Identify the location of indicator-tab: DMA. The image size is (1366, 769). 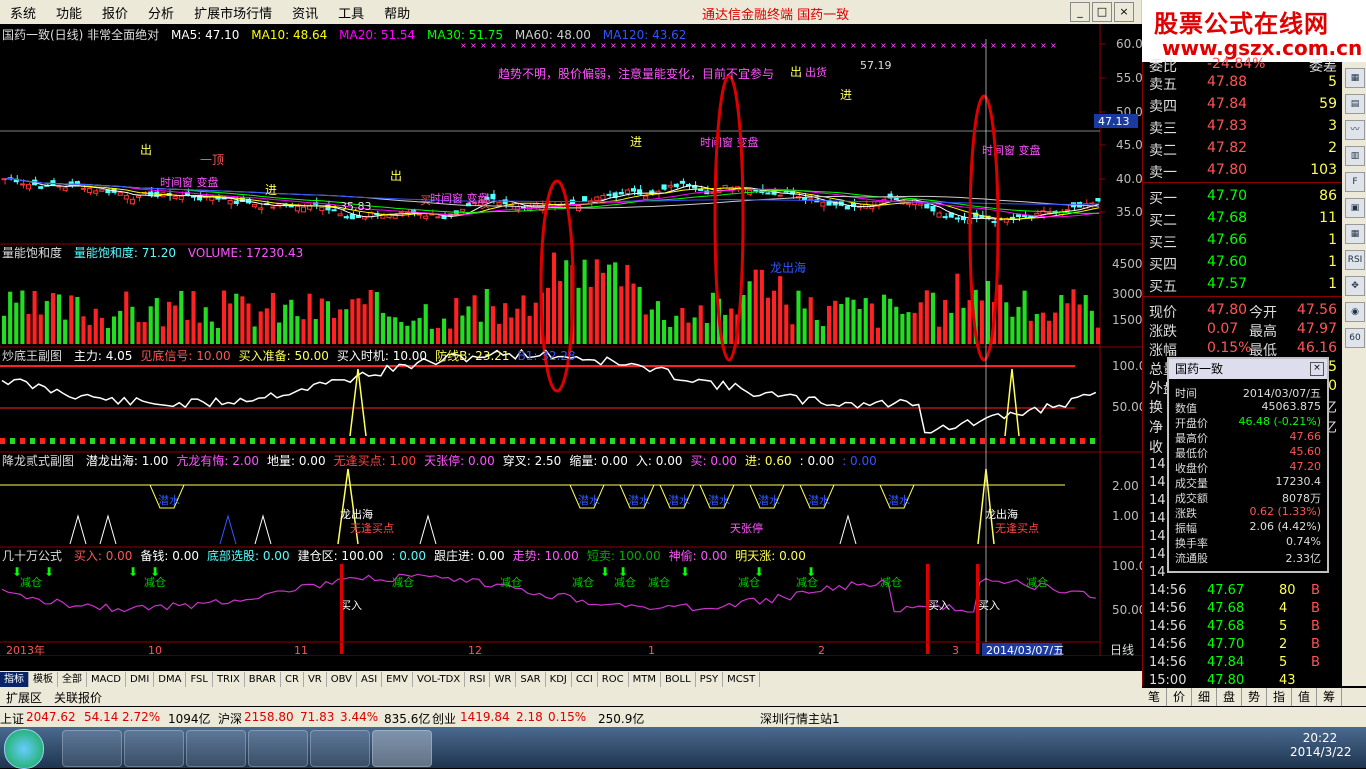
(170, 679).